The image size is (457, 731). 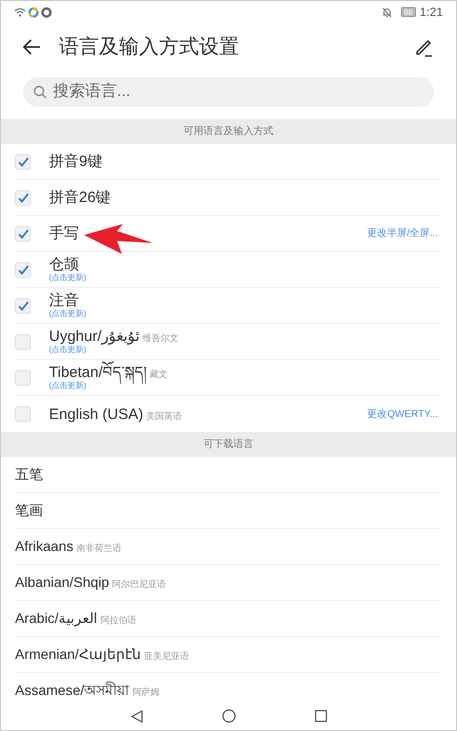 What do you see at coordinates (29, 510) in the screenshot?
I see `language-label: 笔画` at bounding box center [29, 510].